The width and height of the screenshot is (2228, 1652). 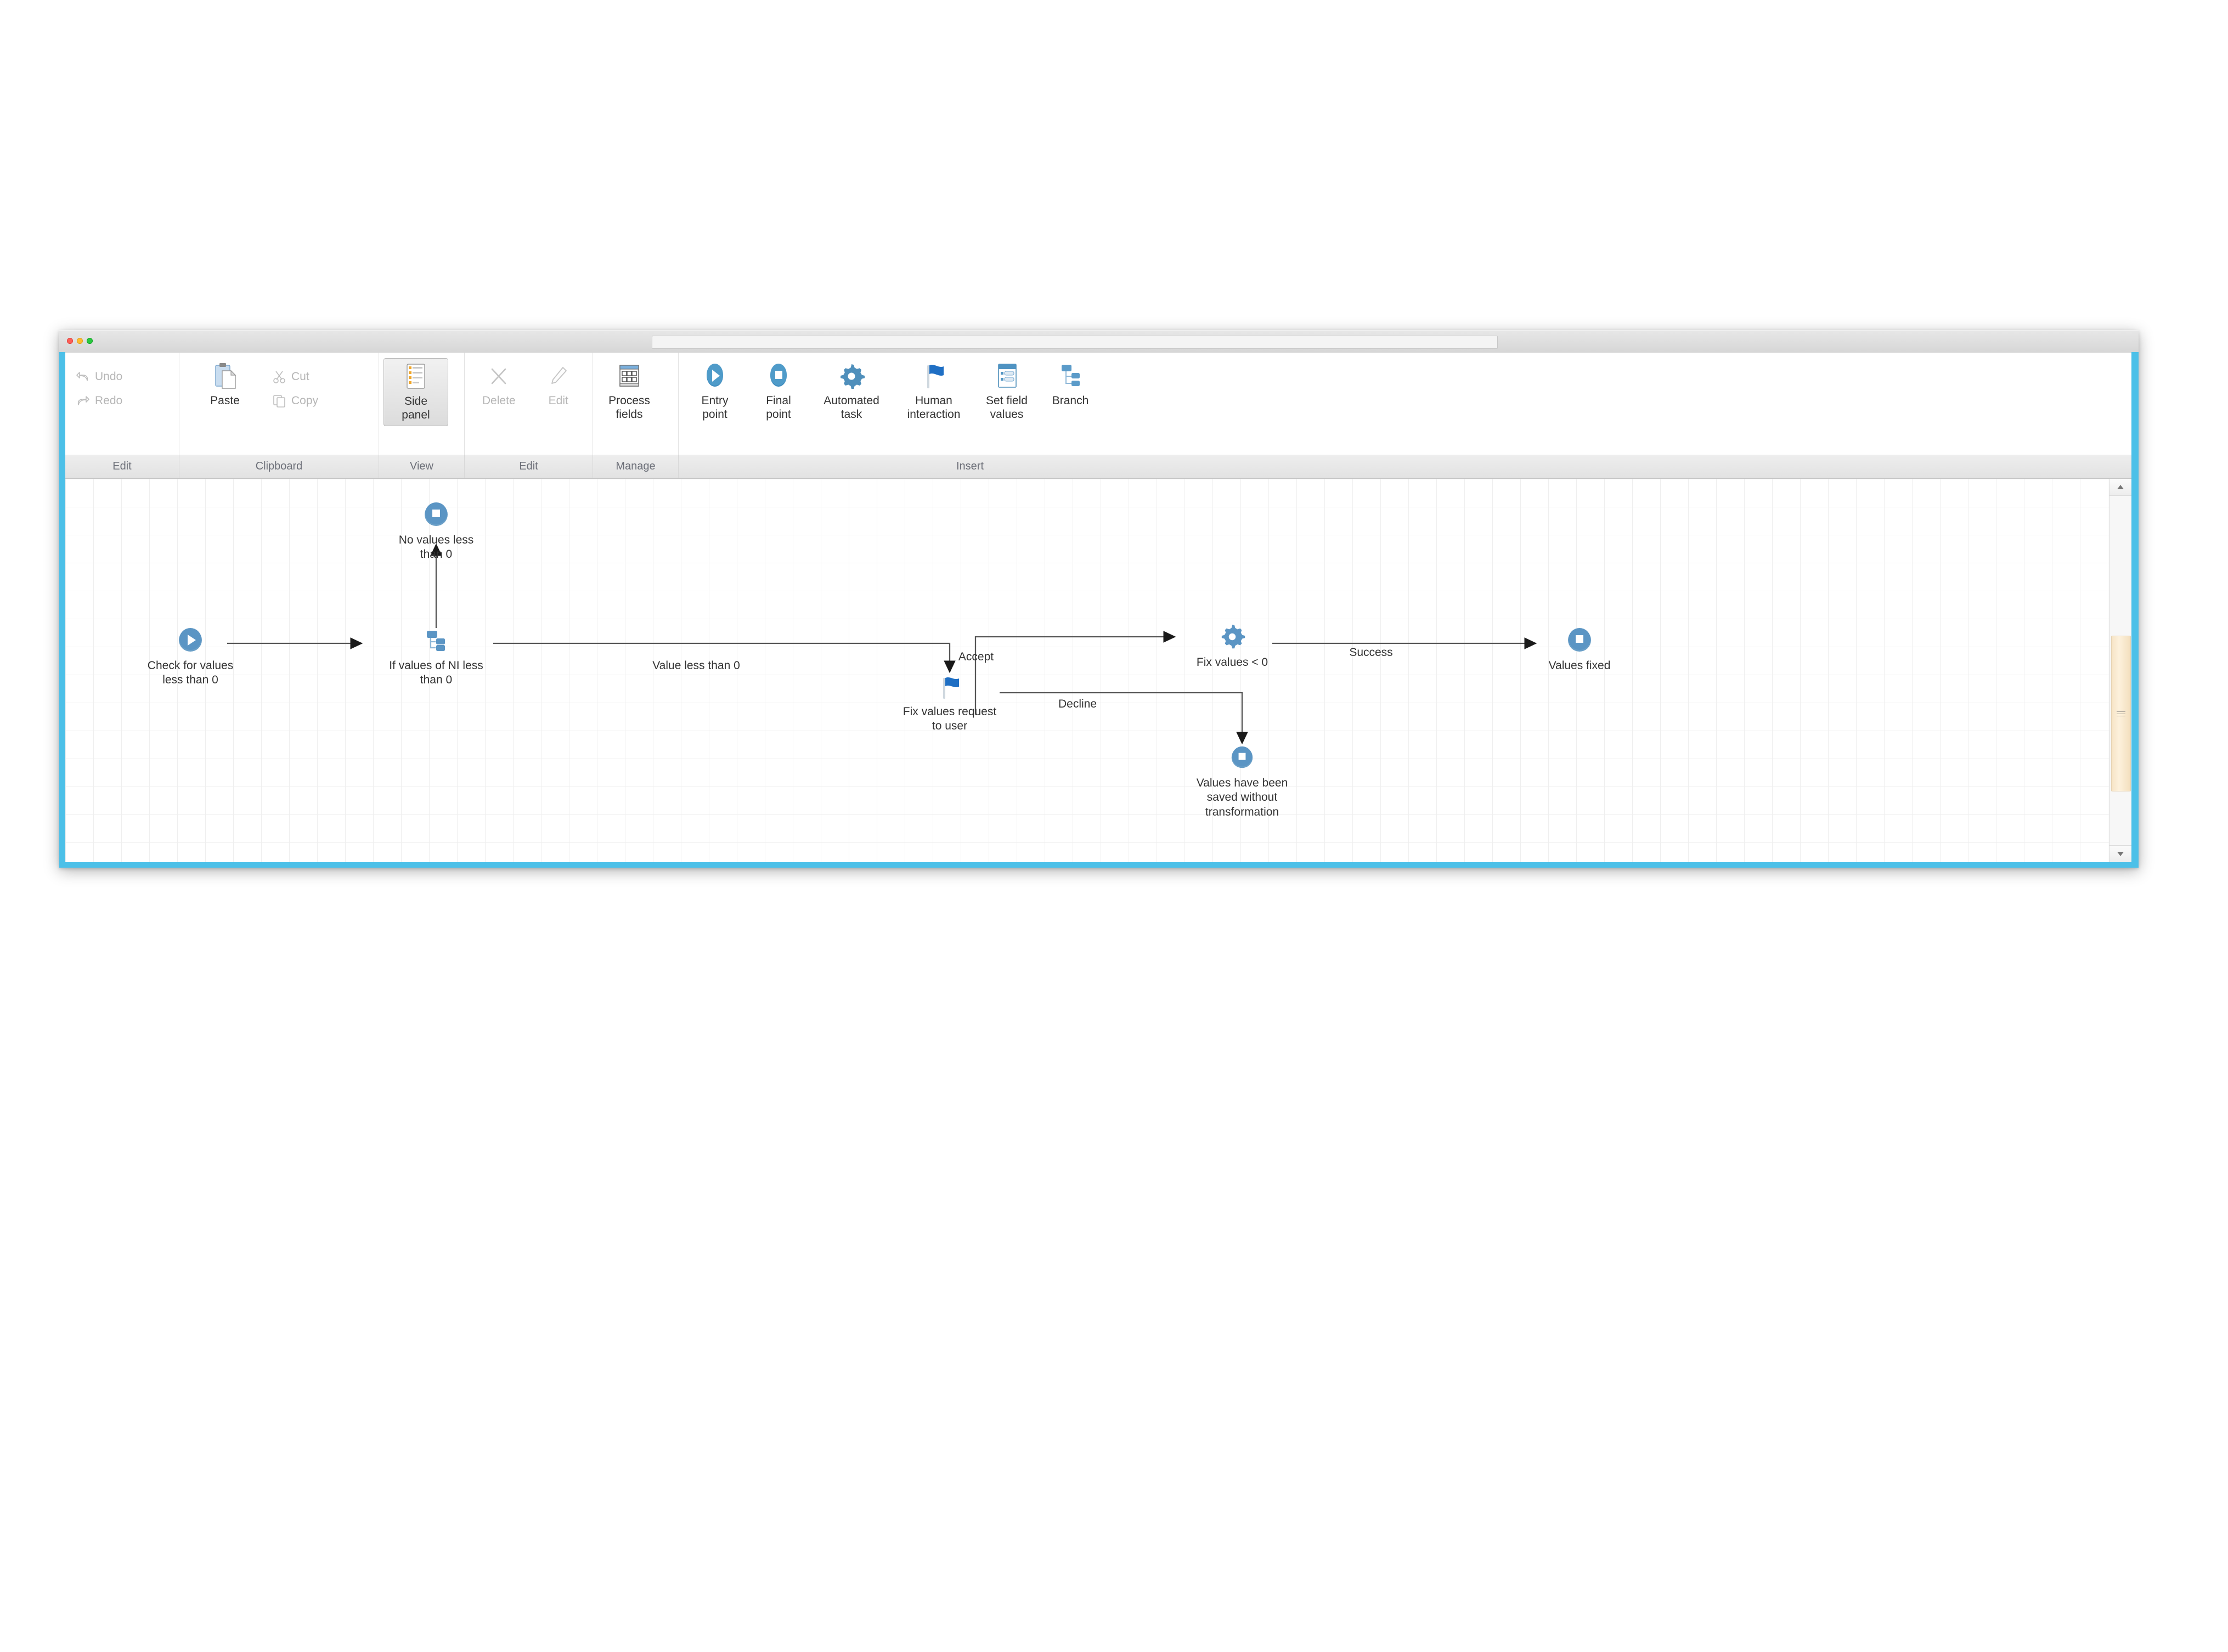 I want to click on chevron-down-icon, so click(x=2120, y=854).